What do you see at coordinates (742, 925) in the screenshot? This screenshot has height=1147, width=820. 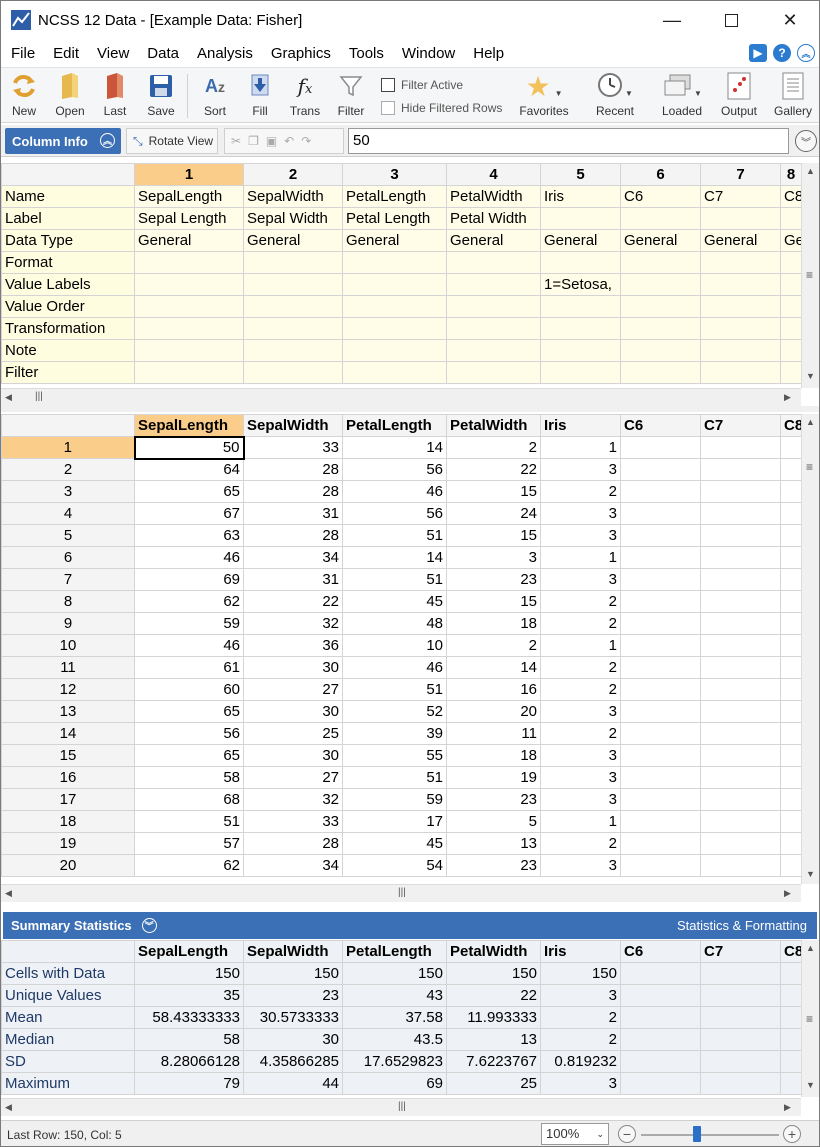 I see `statistics-formatting-link: Statistics & Formatting` at bounding box center [742, 925].